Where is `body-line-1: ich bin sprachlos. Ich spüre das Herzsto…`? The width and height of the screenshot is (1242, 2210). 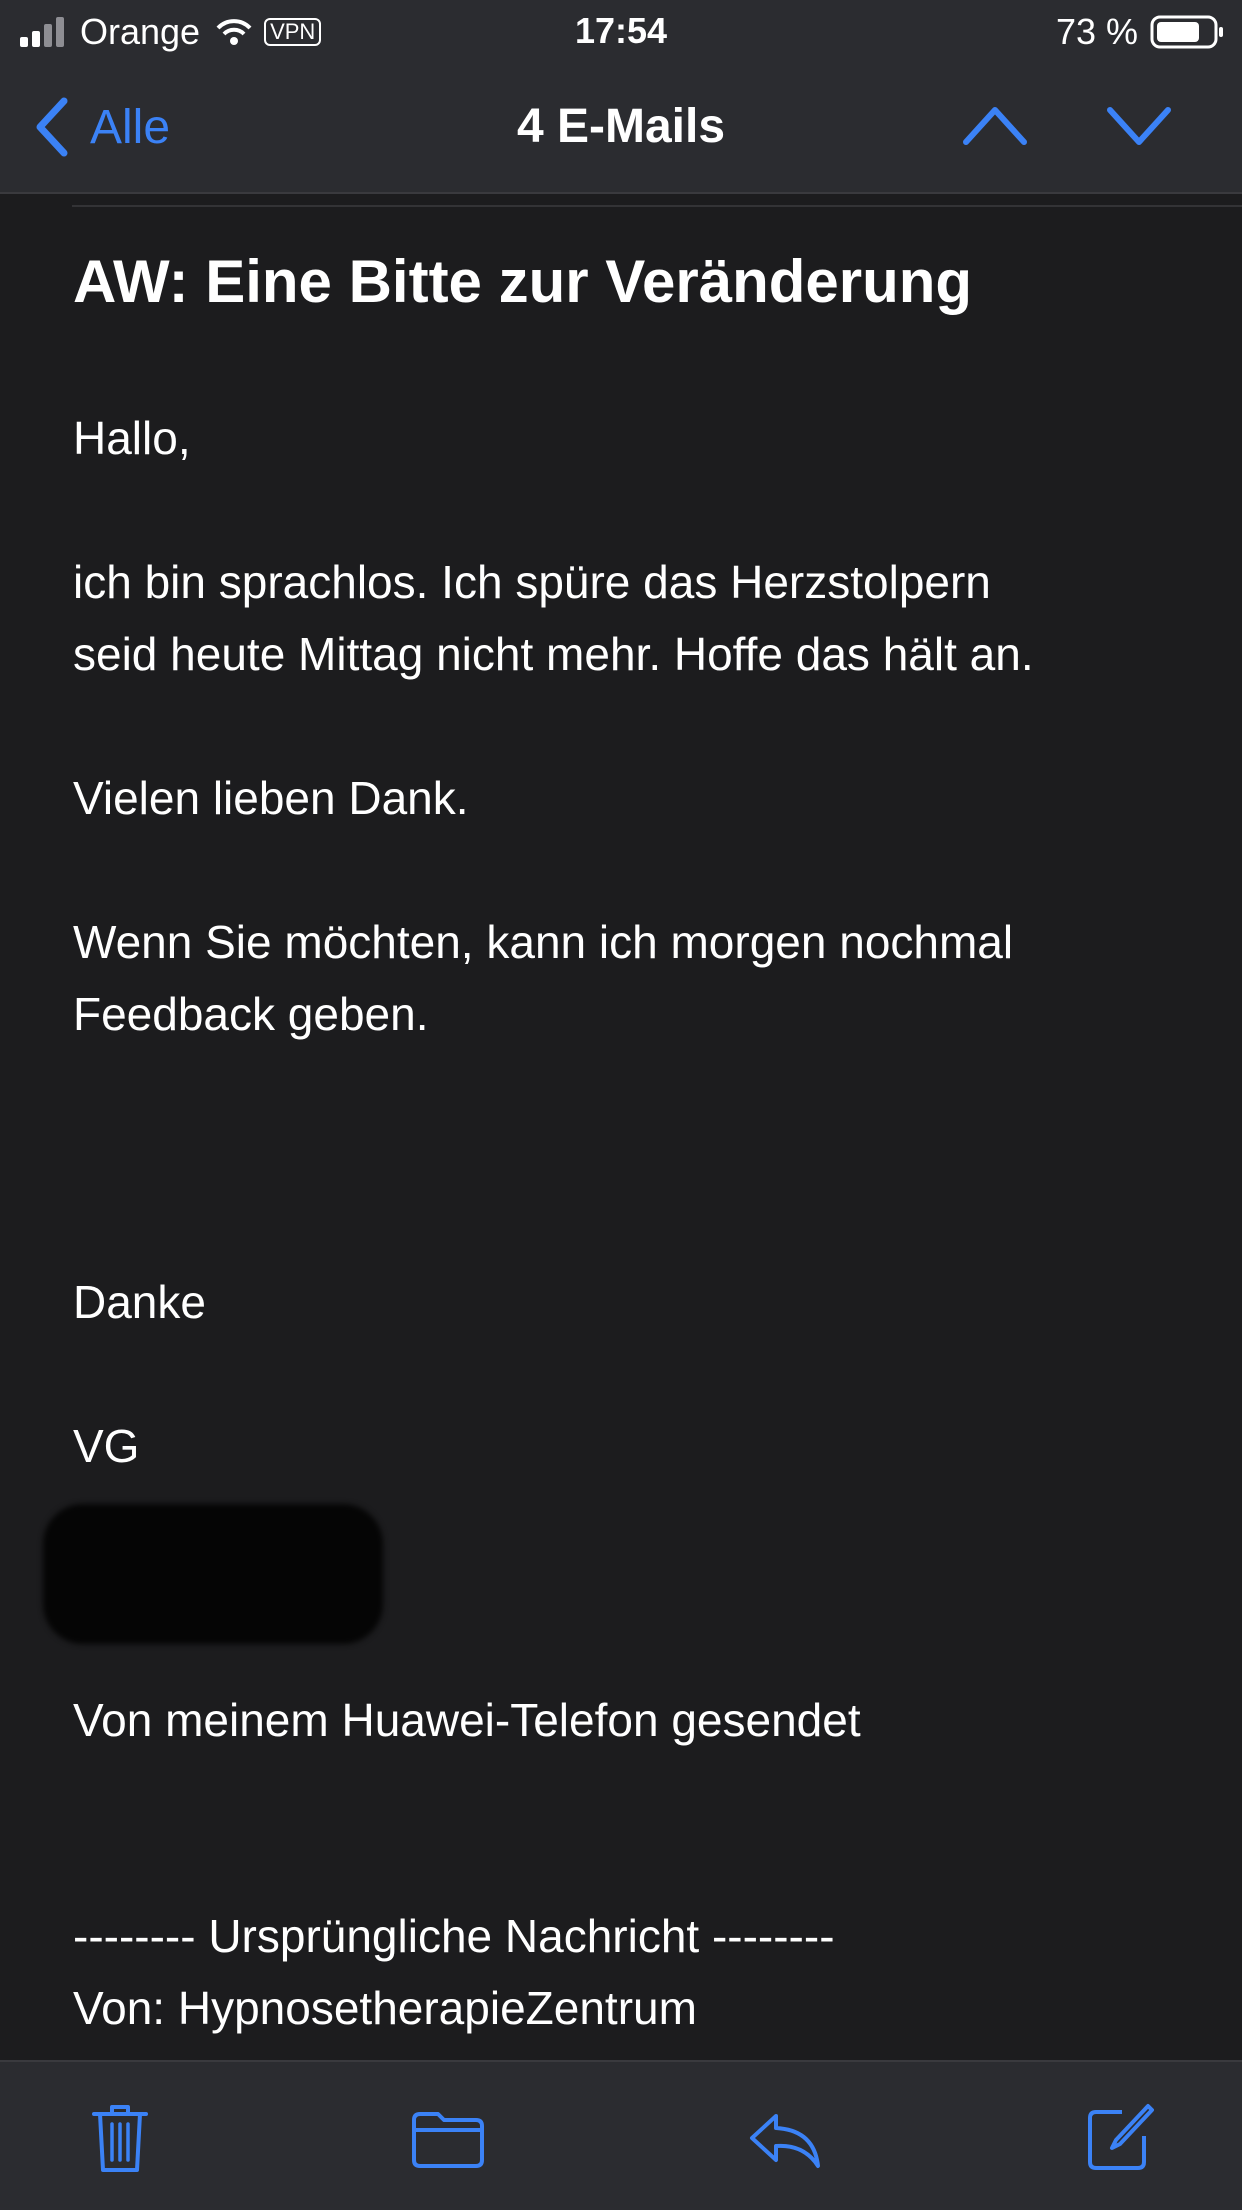
body-line-1: ich bin sprachlos. Ich spüre das Herzsto… is located at coordinates (532, 582).